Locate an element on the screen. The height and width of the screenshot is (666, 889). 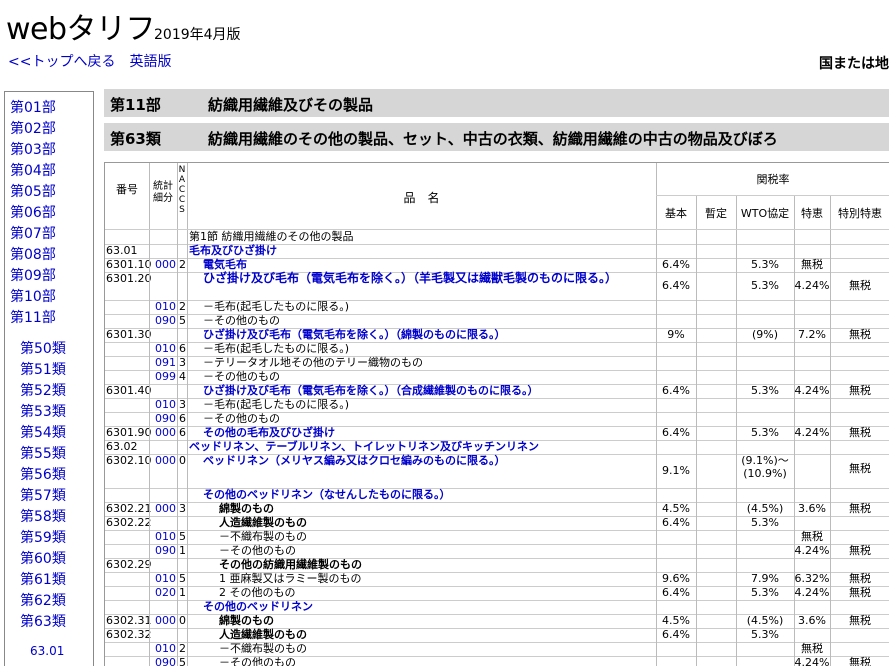
sidebar-chapter-link: 第51類 is located at coordinates (43, 369).